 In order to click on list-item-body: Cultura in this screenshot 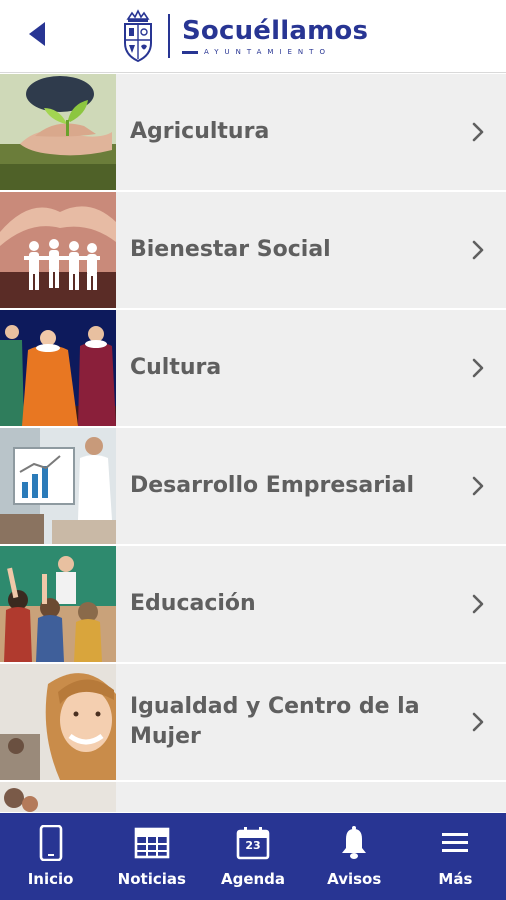, I will do `click(311, 368)`.